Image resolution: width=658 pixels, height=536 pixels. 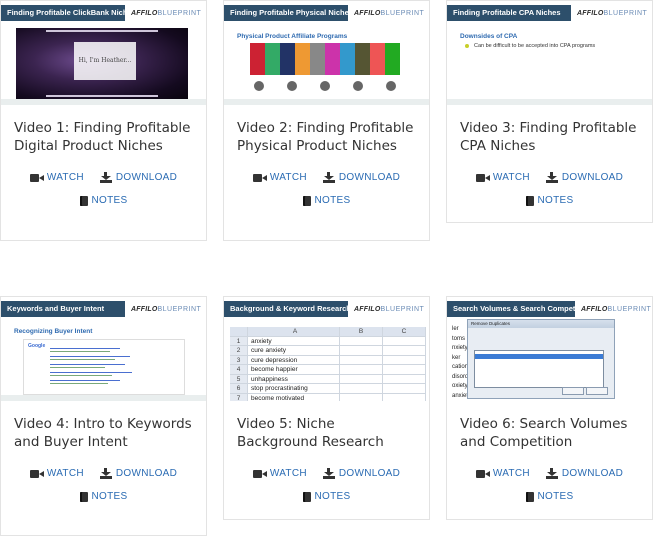 I want to click on thumbnail-title: Finding Profitable ClickBank Niches, so click(x=63, y=13).